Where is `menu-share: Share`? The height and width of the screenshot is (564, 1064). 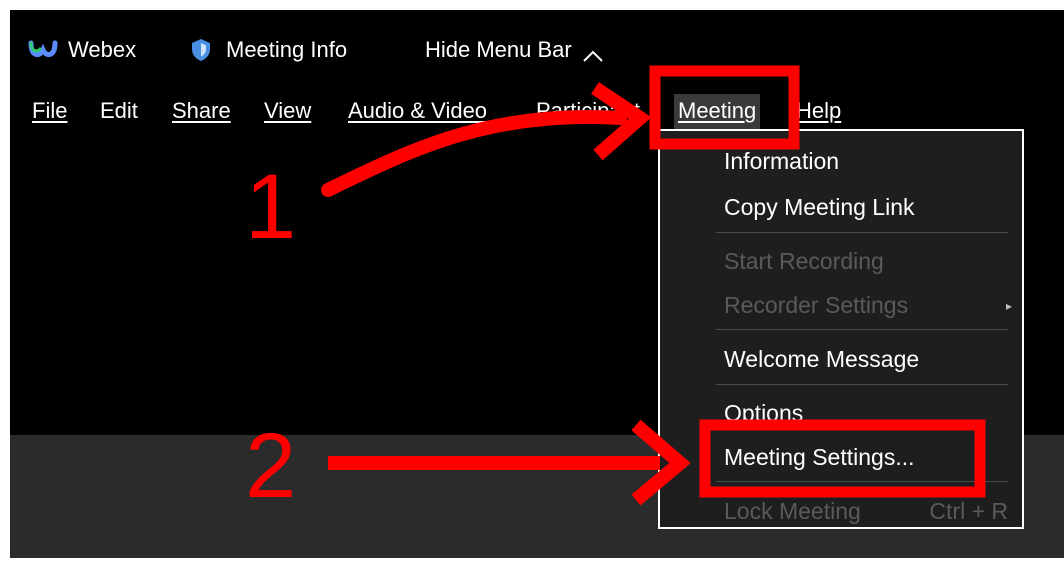 menu-share: Share is located at coordinates (201, 112).